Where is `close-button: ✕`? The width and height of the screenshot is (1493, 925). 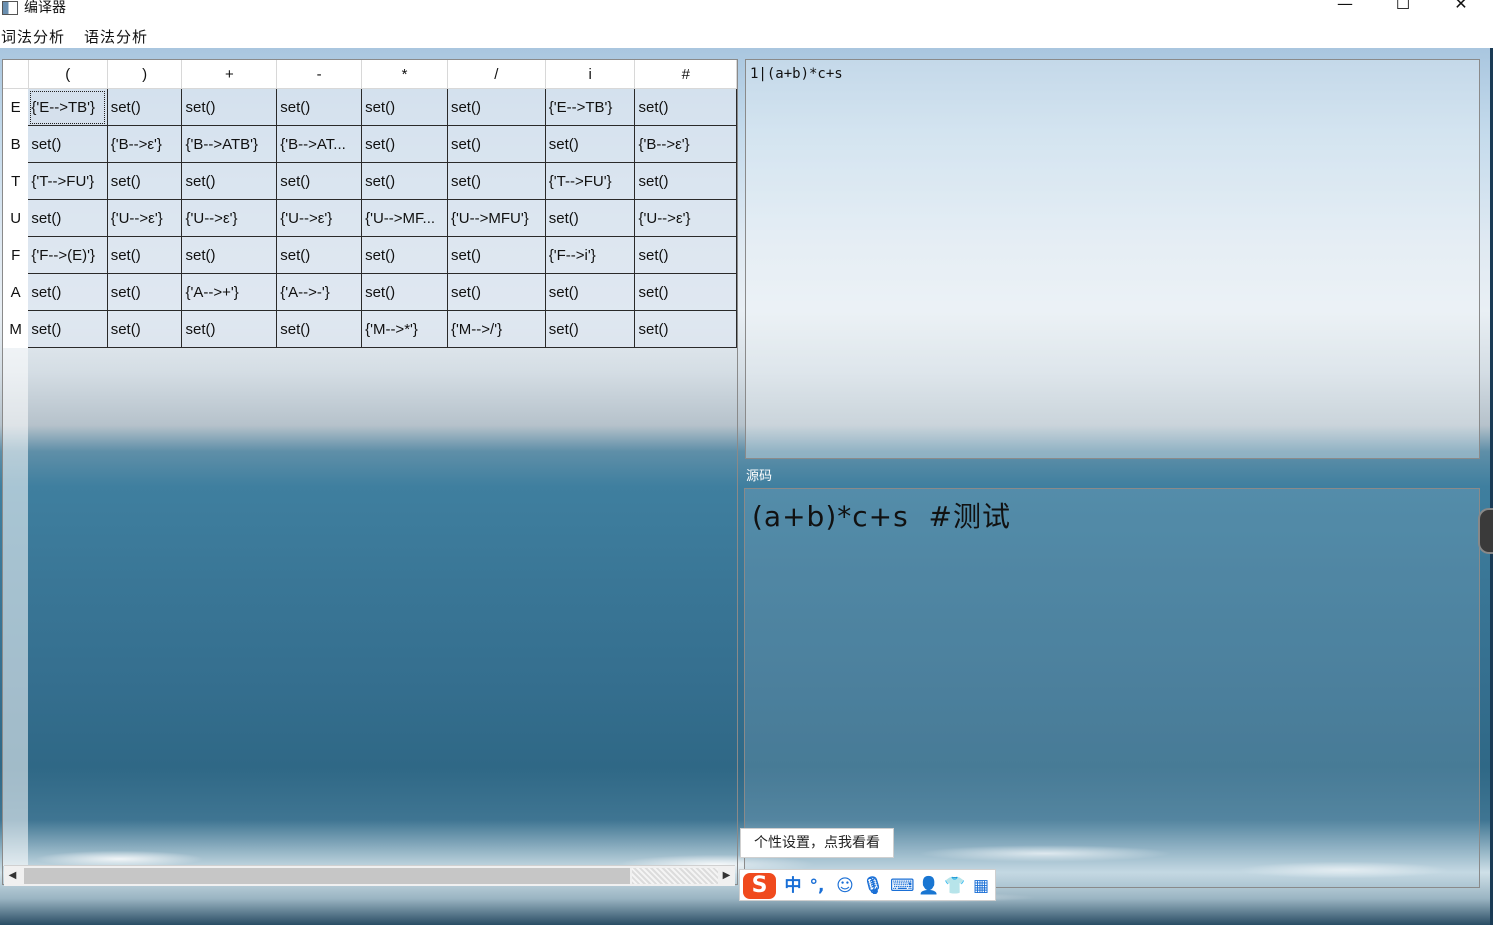
close-button: ✕ is located at coordinates (1461, 8).